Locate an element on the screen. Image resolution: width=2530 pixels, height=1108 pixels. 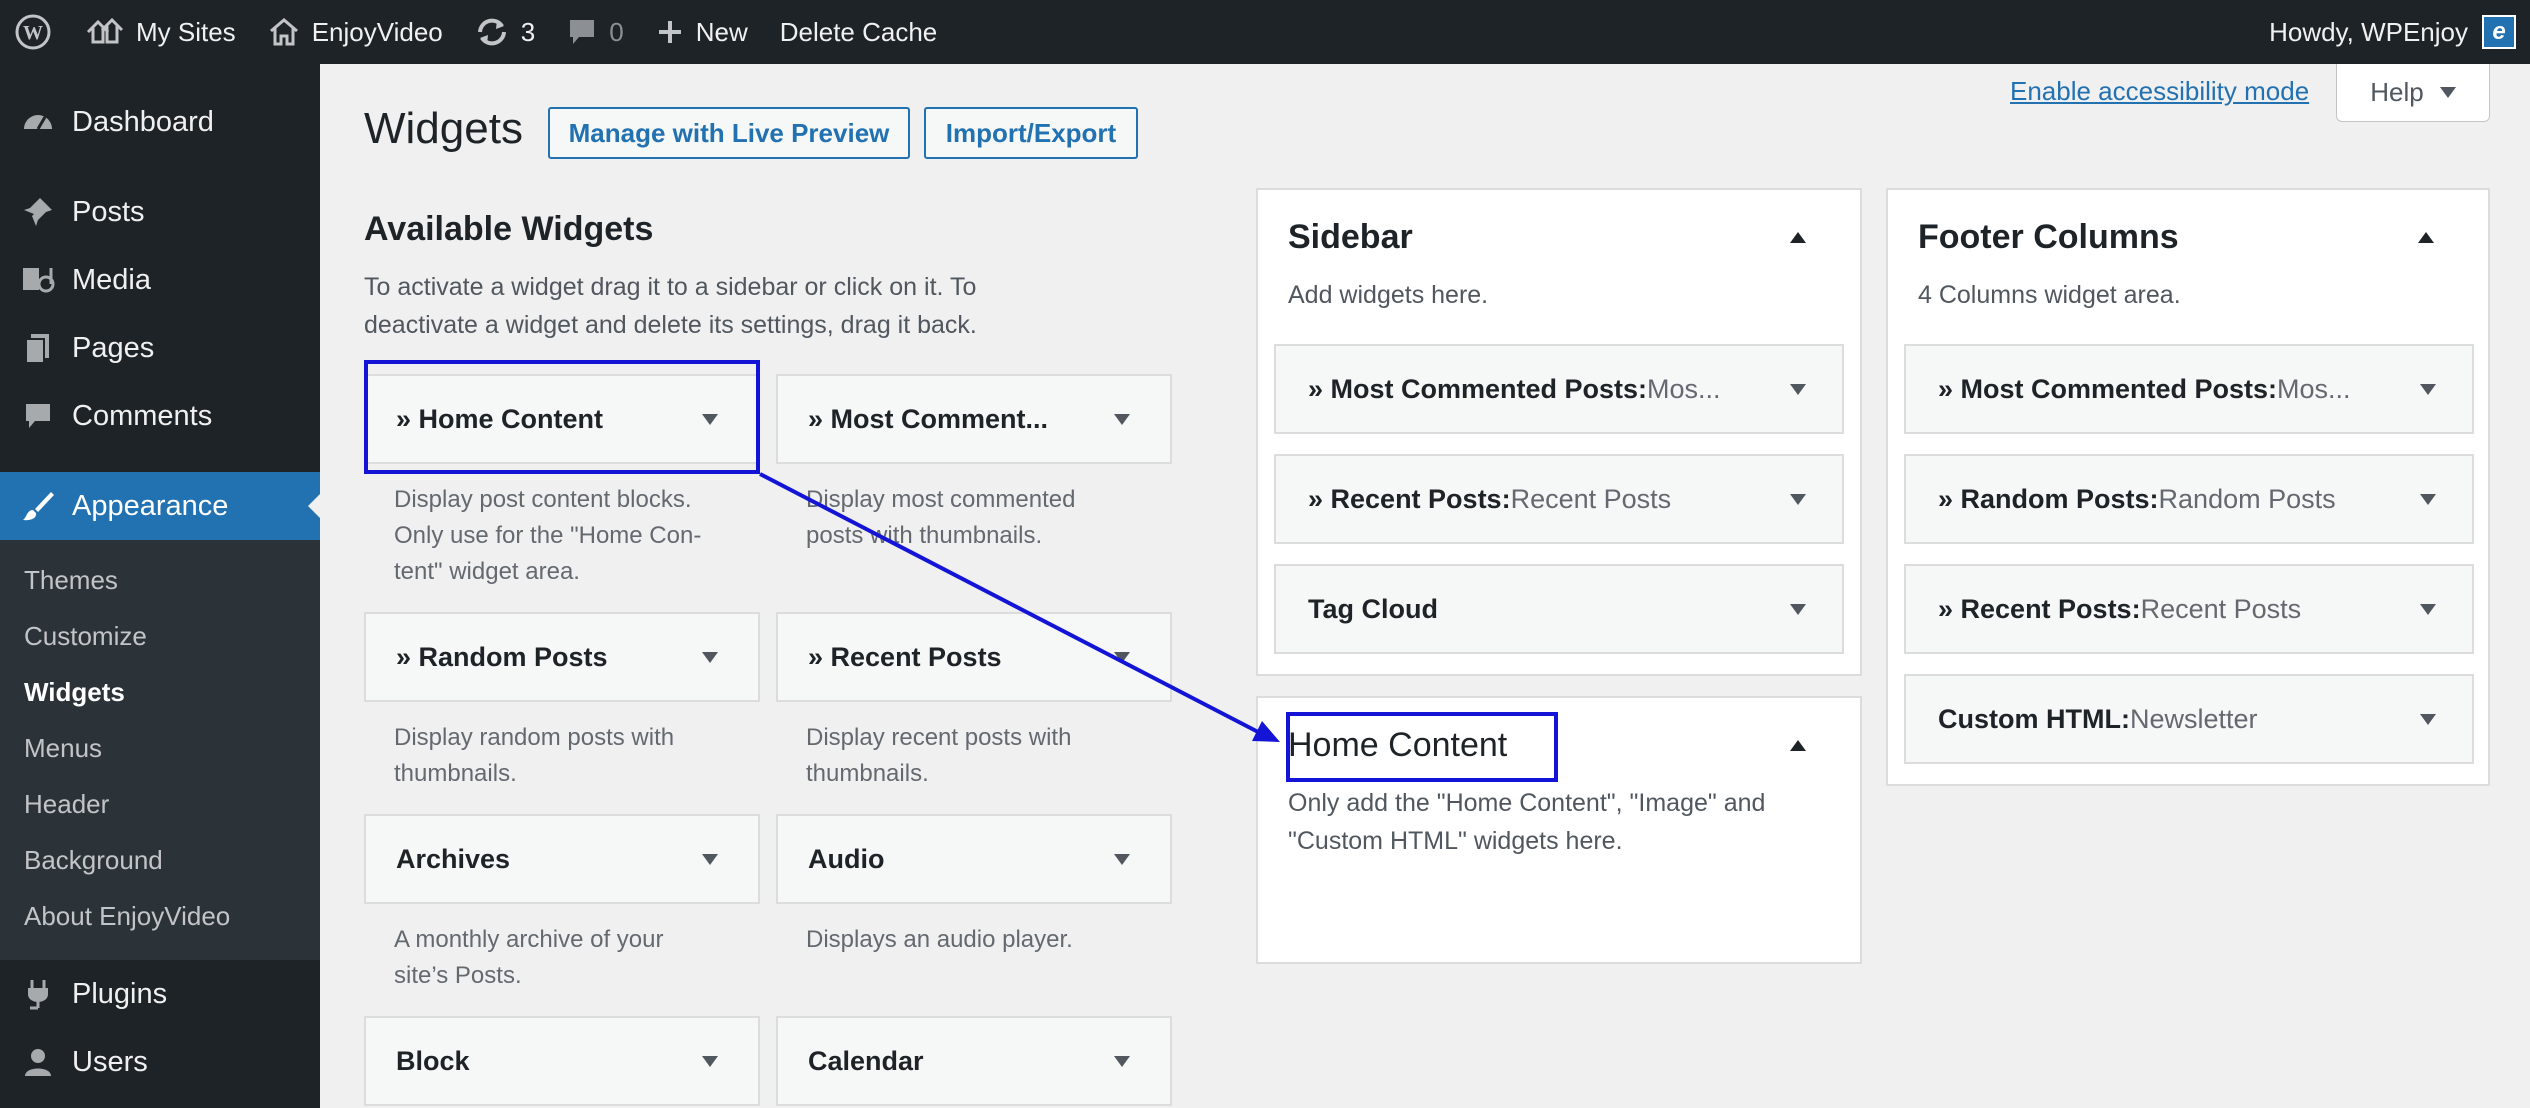
annotation-arrow is located at coordinates (1019, 607).